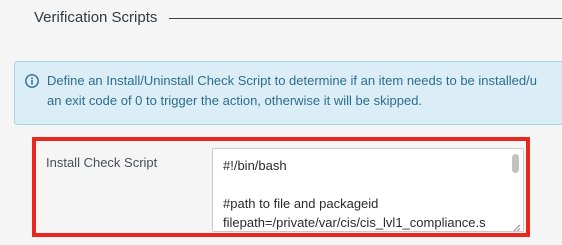 Image resolution: width=562 pixels, height=245 pixels. I want to click on textarea-scrollbar, so click(515, 163).